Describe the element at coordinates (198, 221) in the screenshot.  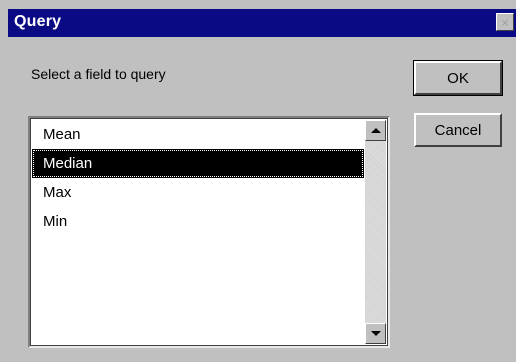
I see `list-item-min: Min` at that location.